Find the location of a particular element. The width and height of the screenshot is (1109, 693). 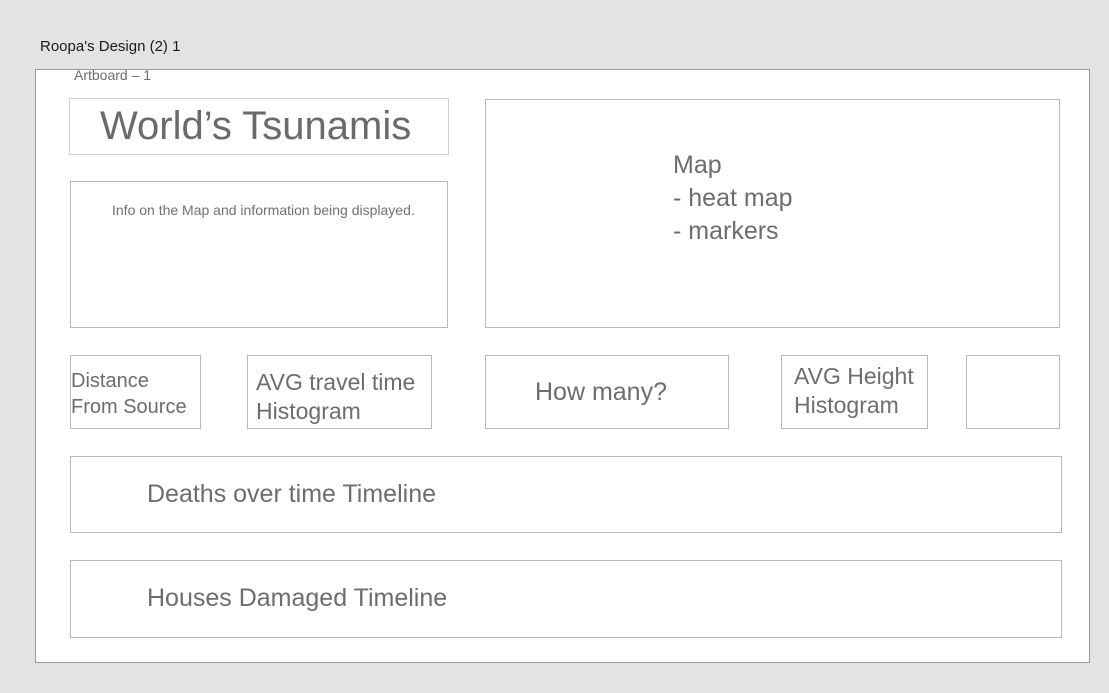

page-title: World’s Tsunamis is located at coordinates (256, 126).